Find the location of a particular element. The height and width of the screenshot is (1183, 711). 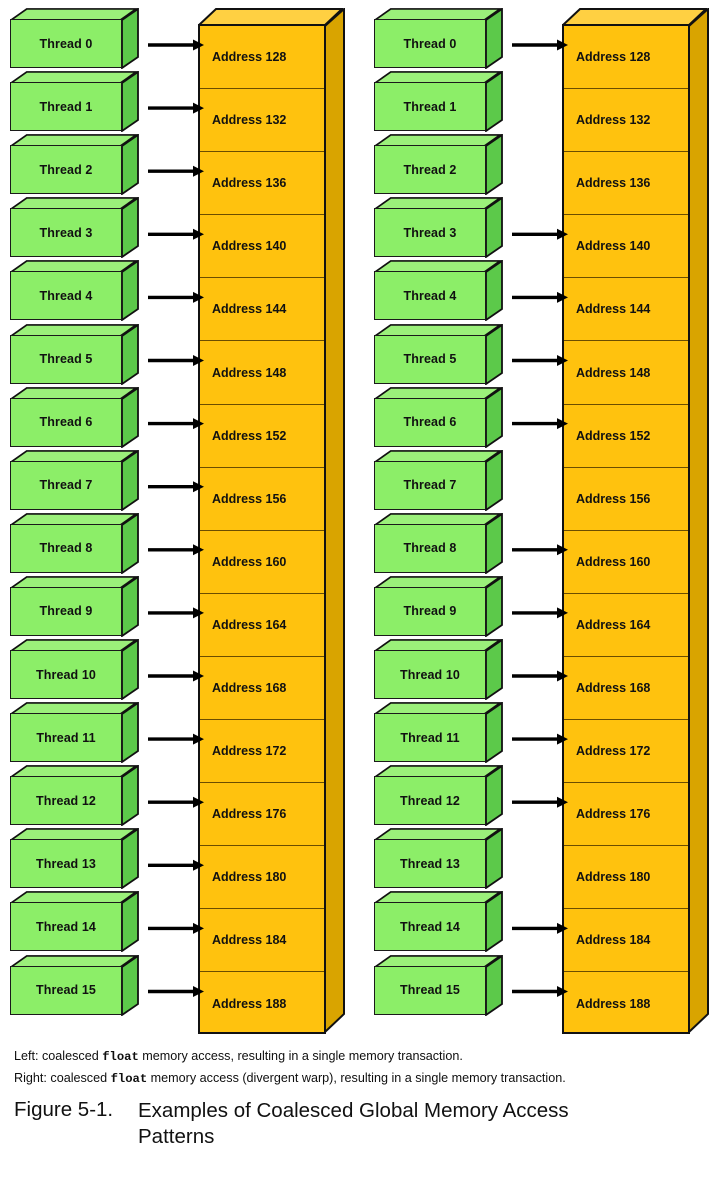

memory-cell-label: Address 188 is located at coordinates (613, 1004).